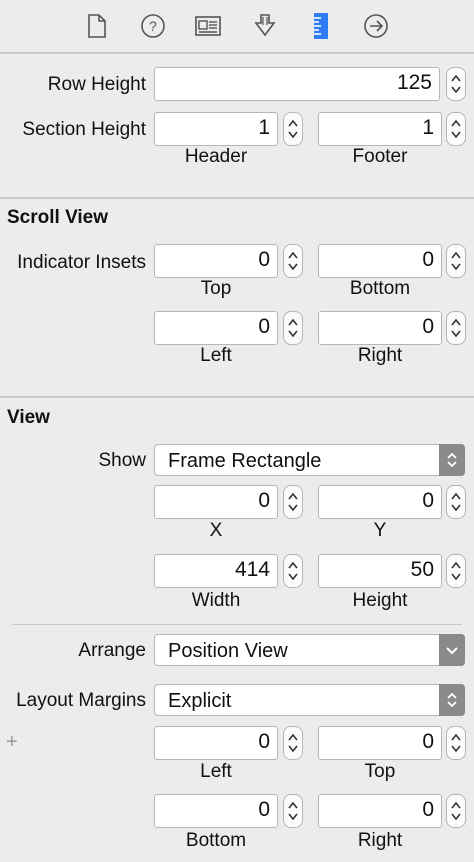 The image size is (474, 862). What do you see at coordinates (380, 743) in the screenshot?
I see `margin-top-field: 0` at bounding box center [380, 743].